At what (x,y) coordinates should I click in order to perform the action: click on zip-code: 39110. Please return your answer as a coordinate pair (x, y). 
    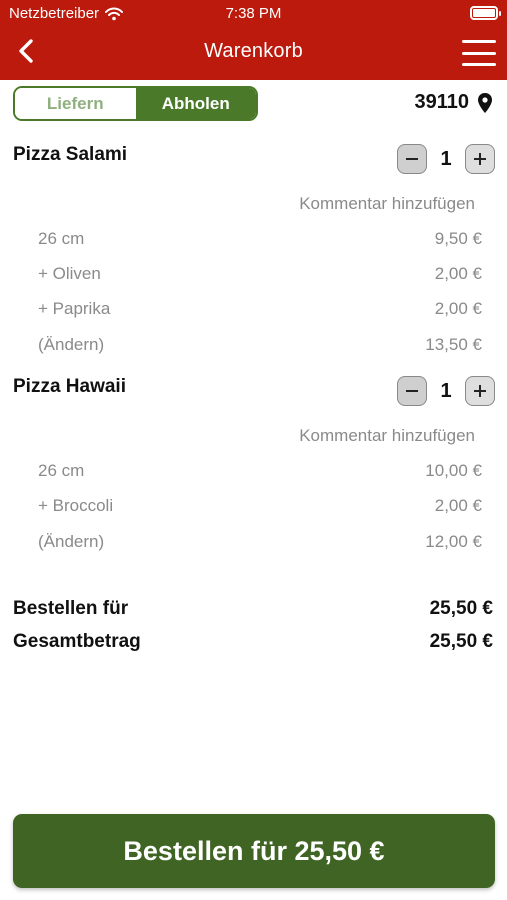
    Looking at the image, I should click on (441, 102).